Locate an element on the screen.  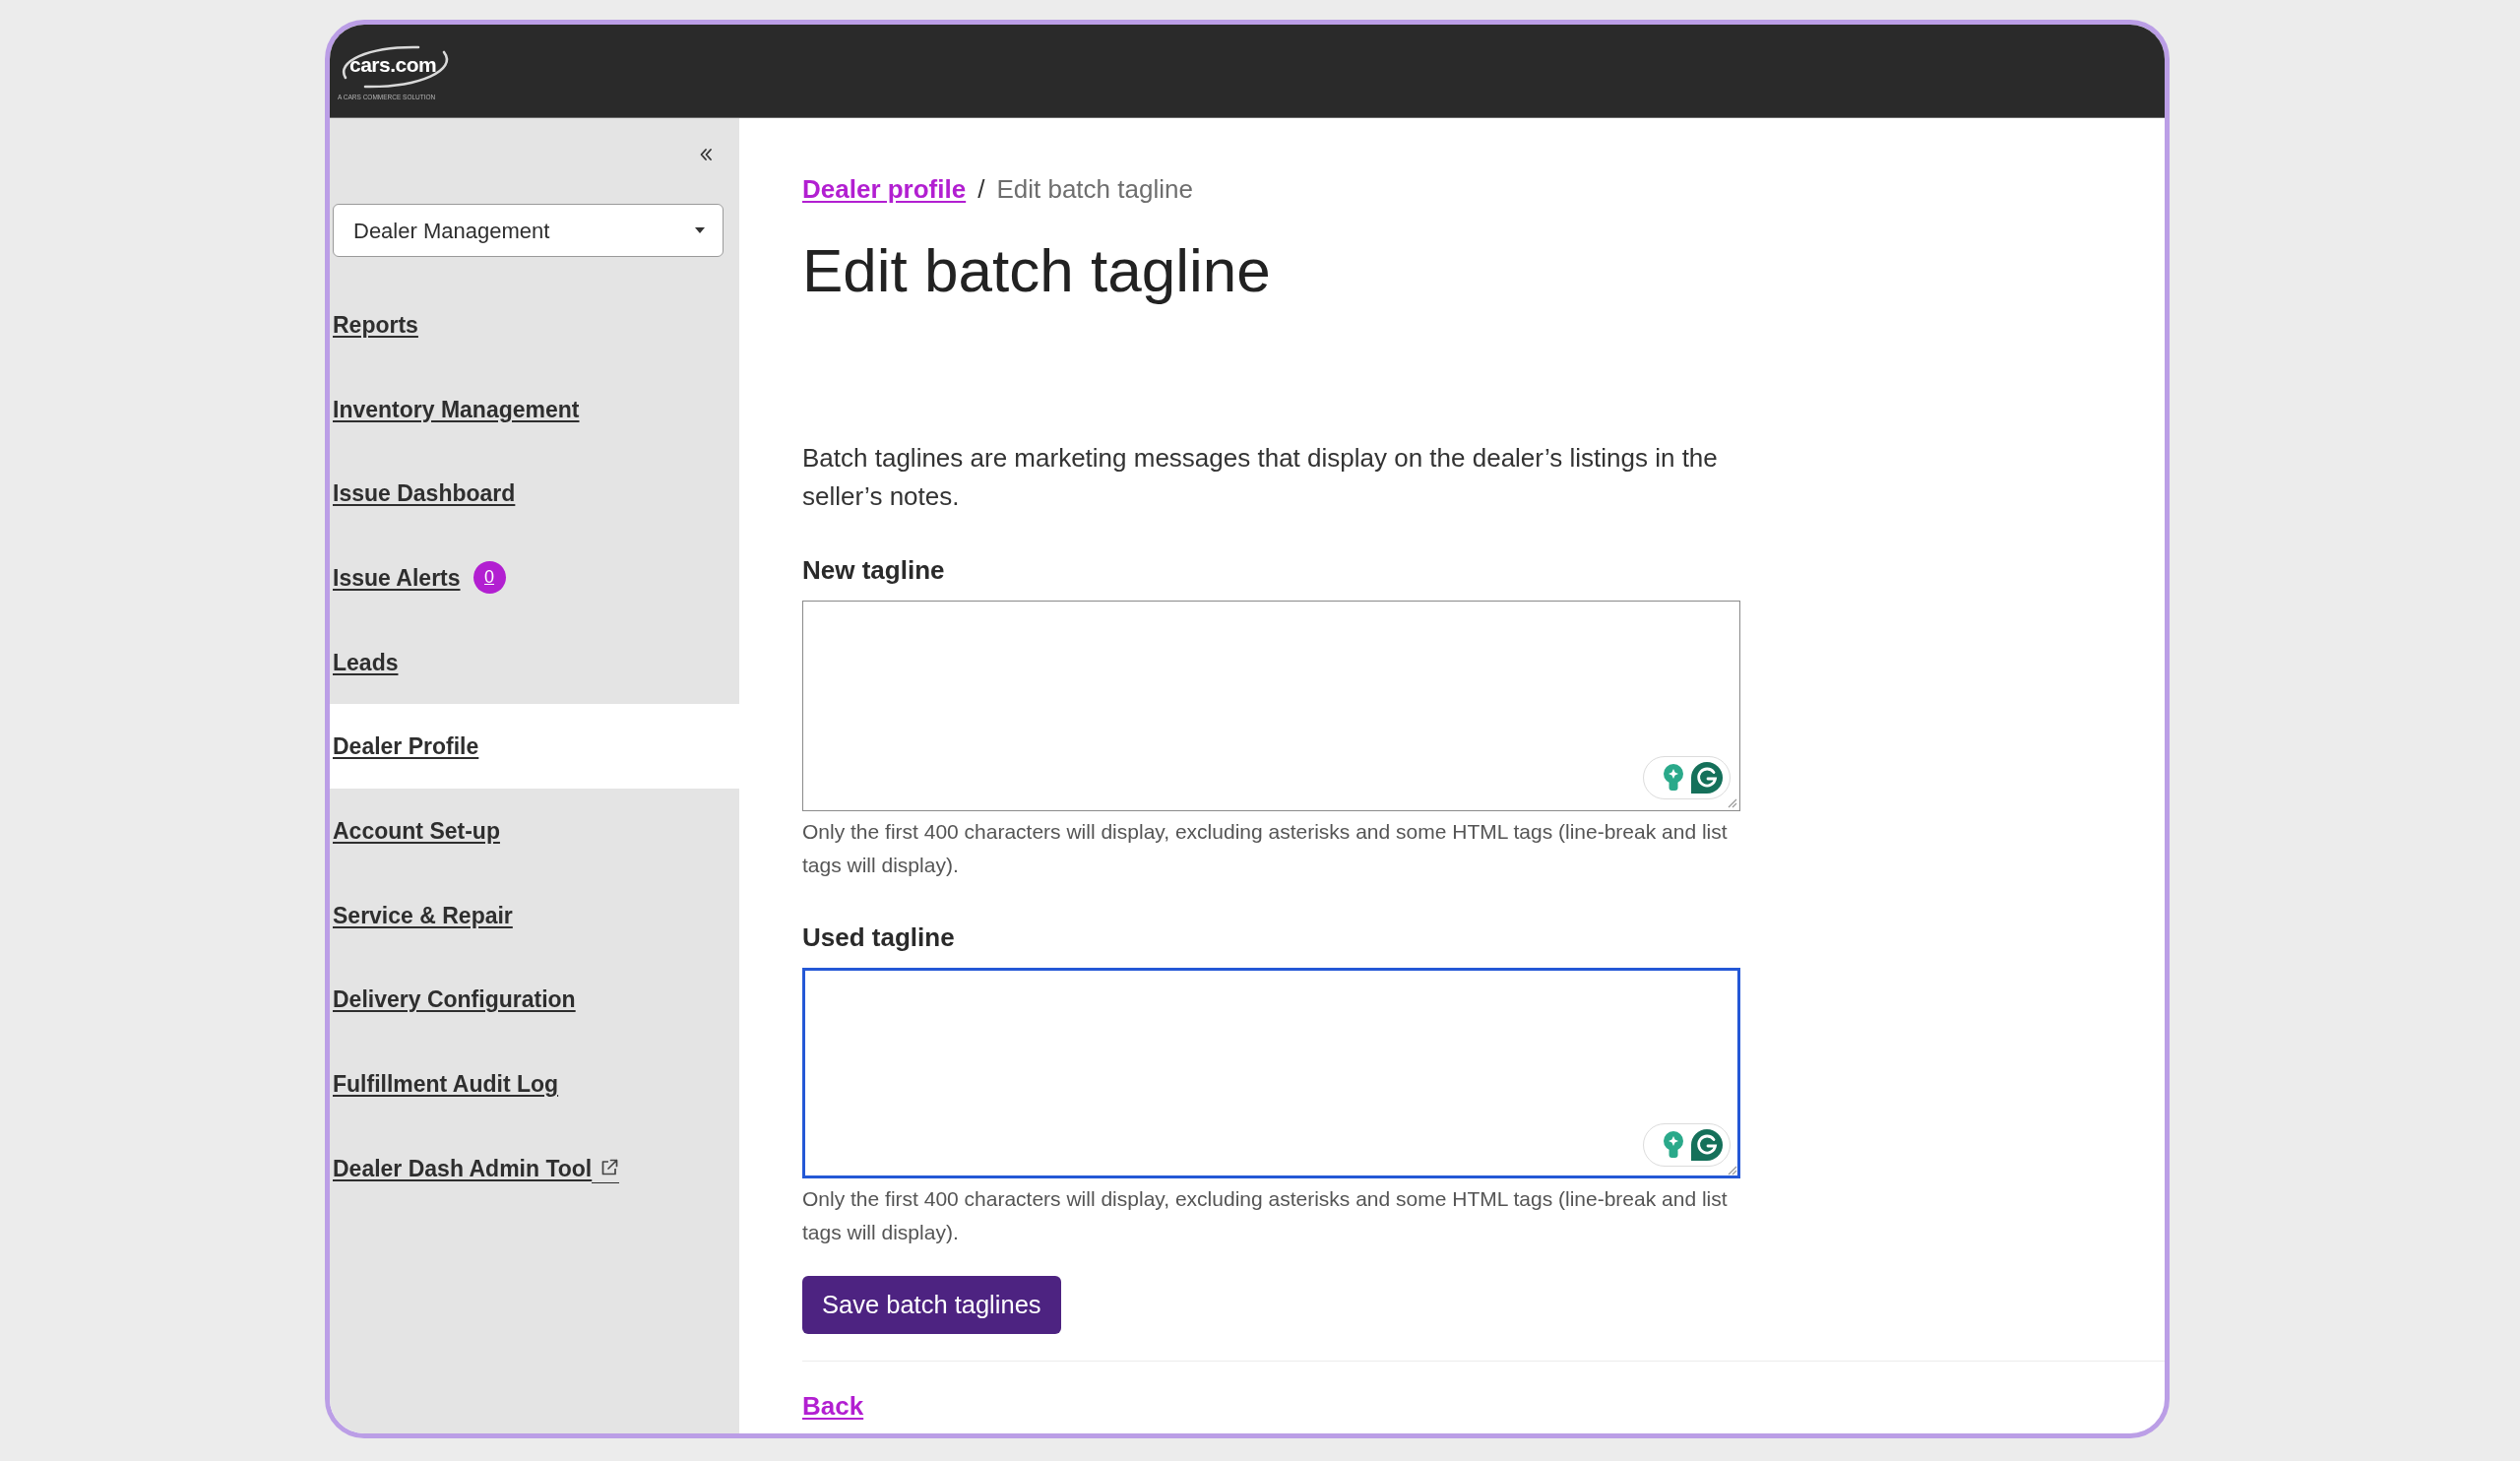
sidebar-link: Delivery Configuration is located at coordinates (454, 1000).